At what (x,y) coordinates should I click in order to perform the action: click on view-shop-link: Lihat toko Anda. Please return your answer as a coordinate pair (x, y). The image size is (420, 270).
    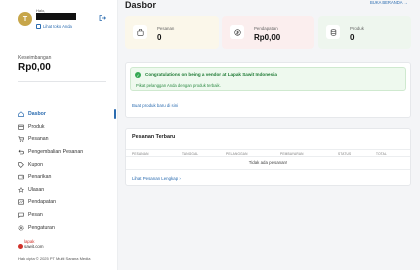
    Looking at the image, I should click on (54, 26).